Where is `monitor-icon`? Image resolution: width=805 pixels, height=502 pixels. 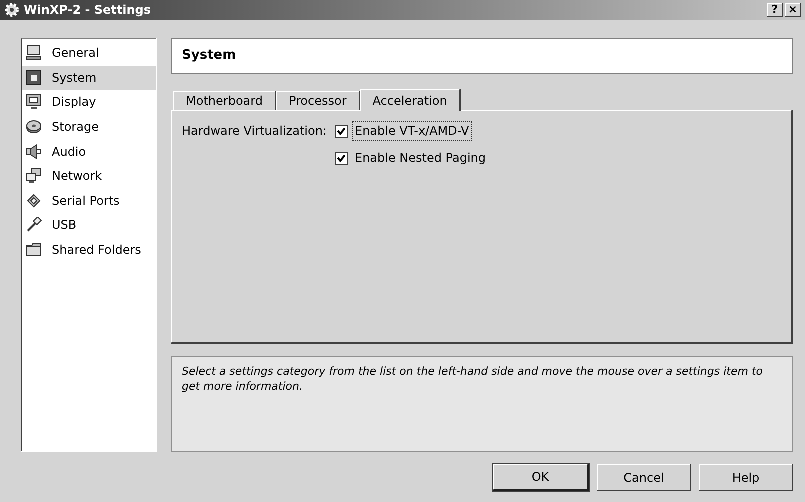
monitor-icon is located at coordinates (34, 53).